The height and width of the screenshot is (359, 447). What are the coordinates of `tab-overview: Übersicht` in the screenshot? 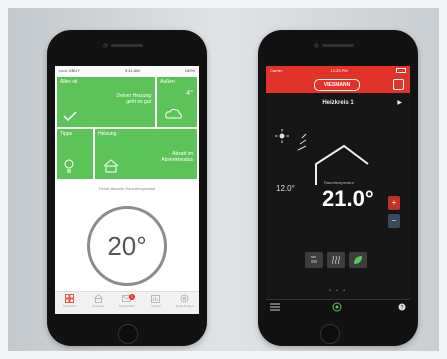 It's located at (69, 303).